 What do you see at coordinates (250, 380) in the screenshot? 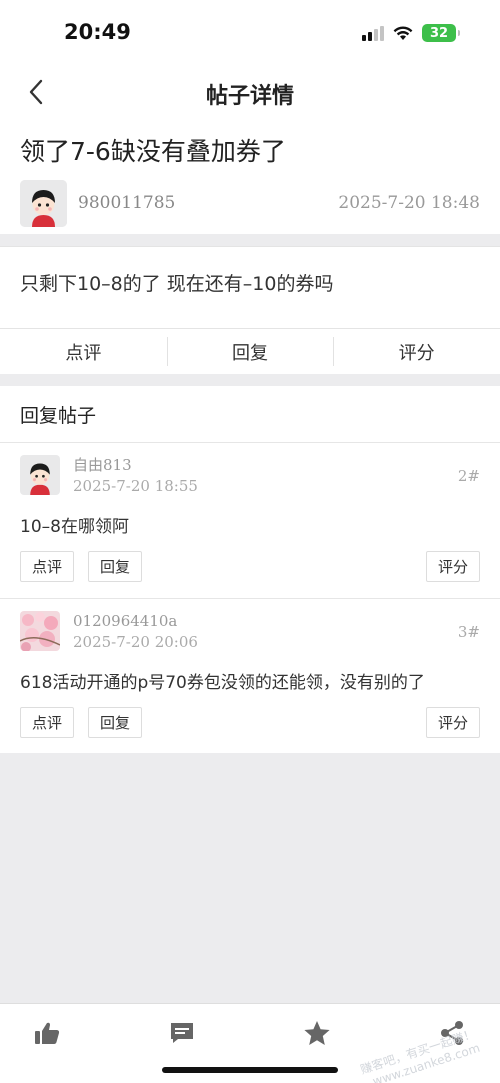
I see `section-gap` at bounding box center [250, 380].